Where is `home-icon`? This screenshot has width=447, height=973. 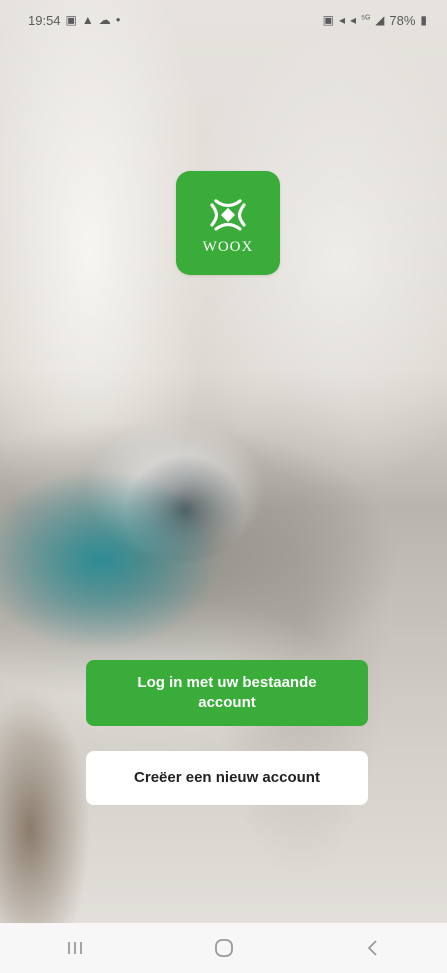
home-icon is located at coordinates (223, 948).